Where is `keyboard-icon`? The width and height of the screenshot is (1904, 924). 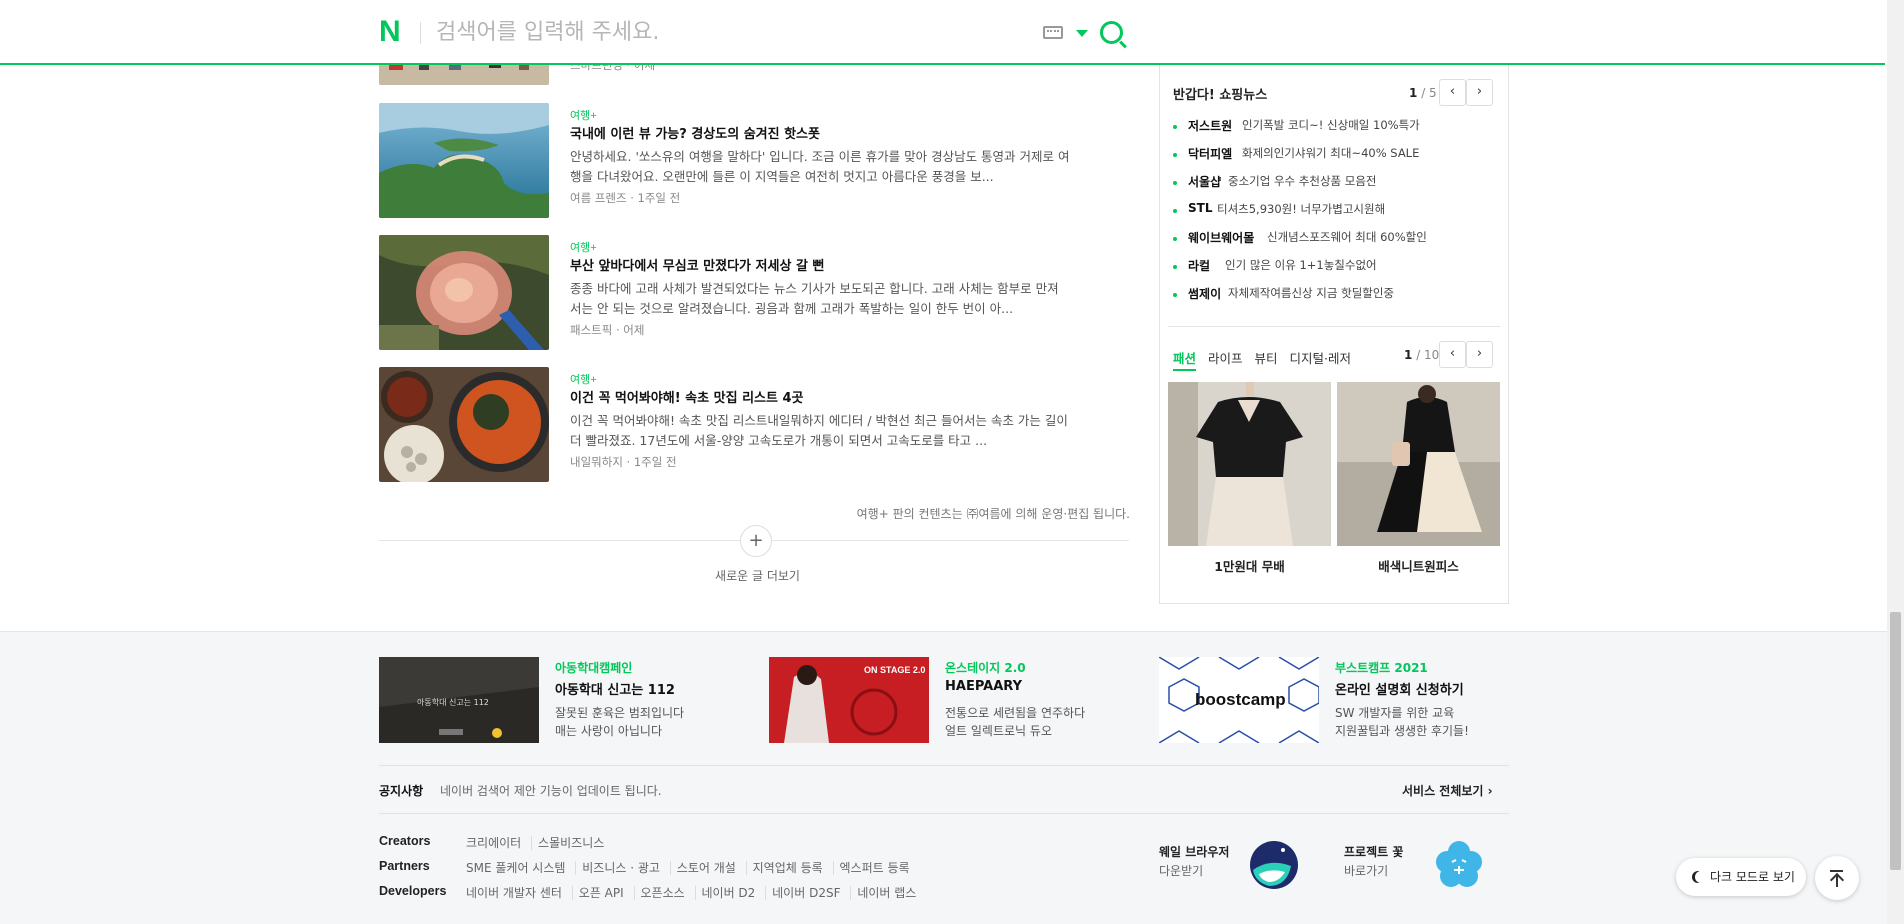 keyboard-icon is located at coordinates (1053, 32).